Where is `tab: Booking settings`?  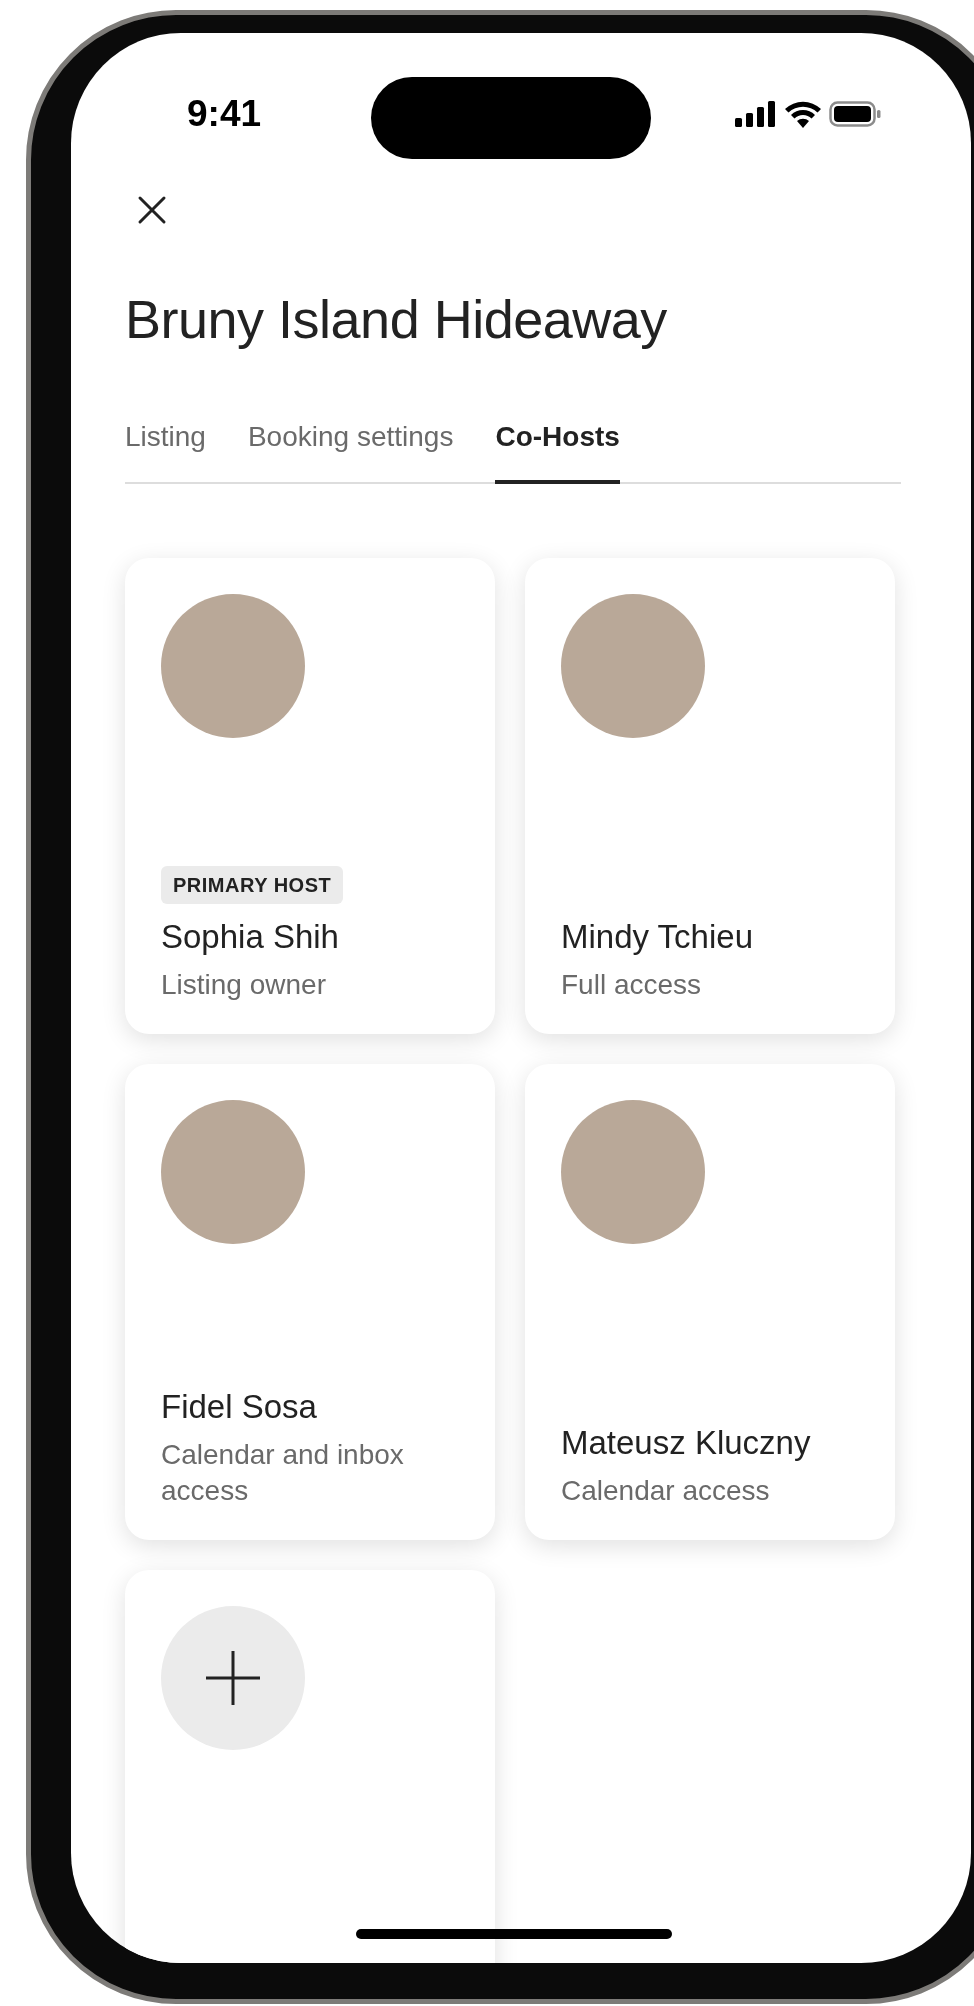 tab: Booking settings is located at coordinates (350, 449).